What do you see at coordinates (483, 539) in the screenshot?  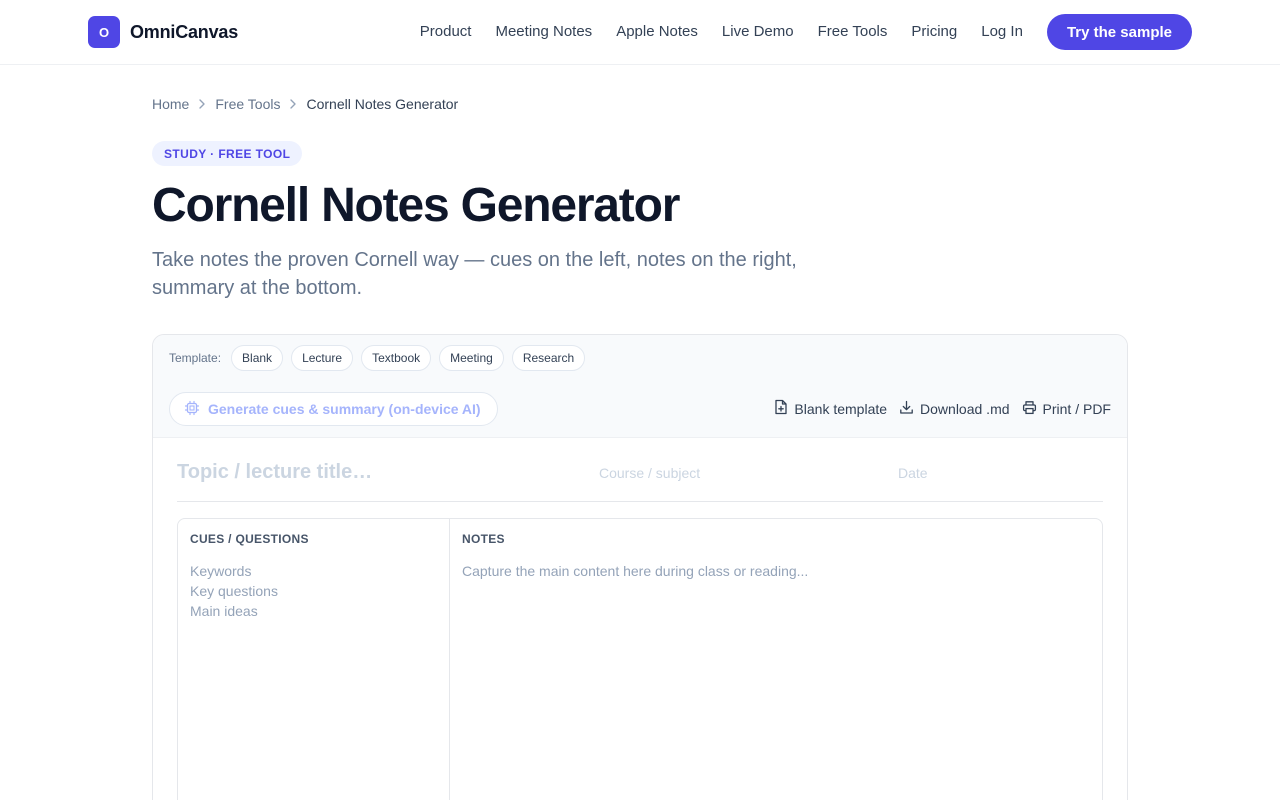 I see `notes-heading: NOTES` at bounding box center [483, 539].